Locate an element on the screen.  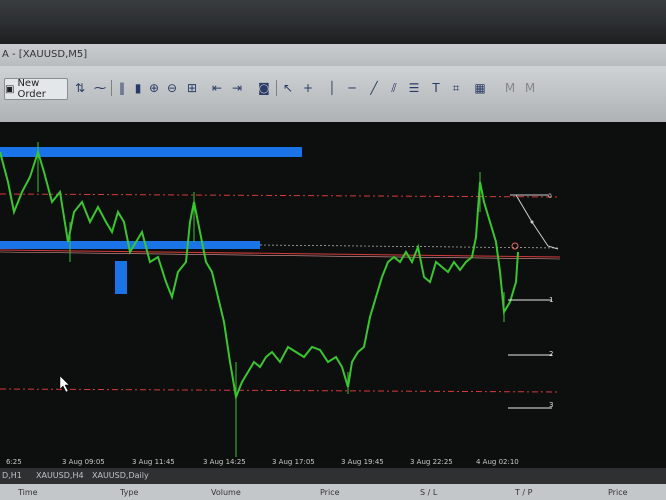
channel-icon: ⫽ is located at coordinates (394, 88).